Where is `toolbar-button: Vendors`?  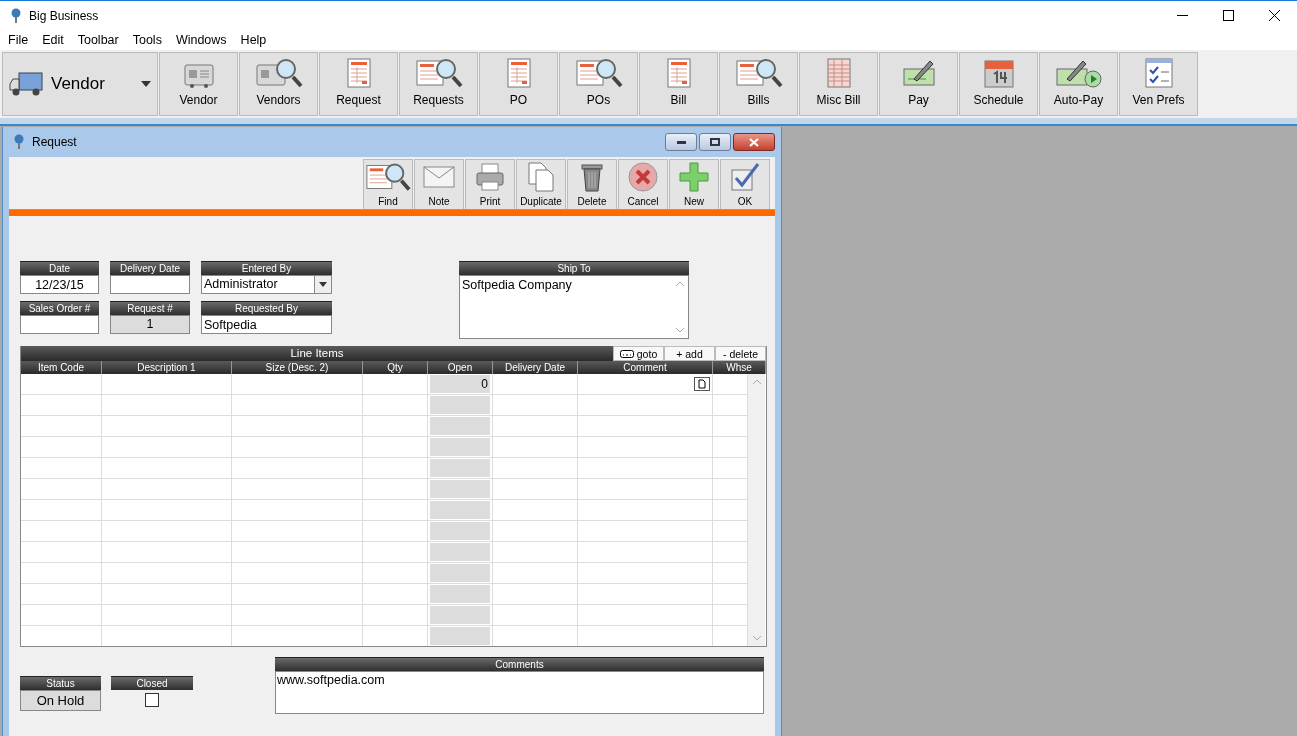 toolbar-button: Vendors is located at coordinates (278, 84).